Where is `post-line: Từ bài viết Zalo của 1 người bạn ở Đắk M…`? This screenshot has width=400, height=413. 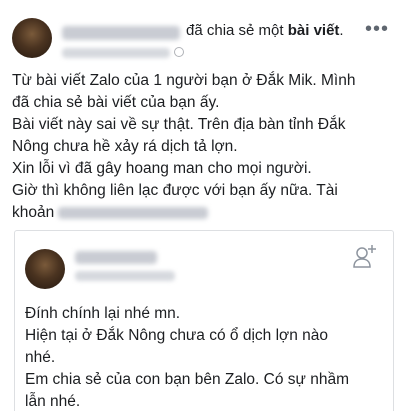 post-line: Từ bài viết Zalo của 1 người bạn ở Đắk M… is located at coordinates (184, 80).